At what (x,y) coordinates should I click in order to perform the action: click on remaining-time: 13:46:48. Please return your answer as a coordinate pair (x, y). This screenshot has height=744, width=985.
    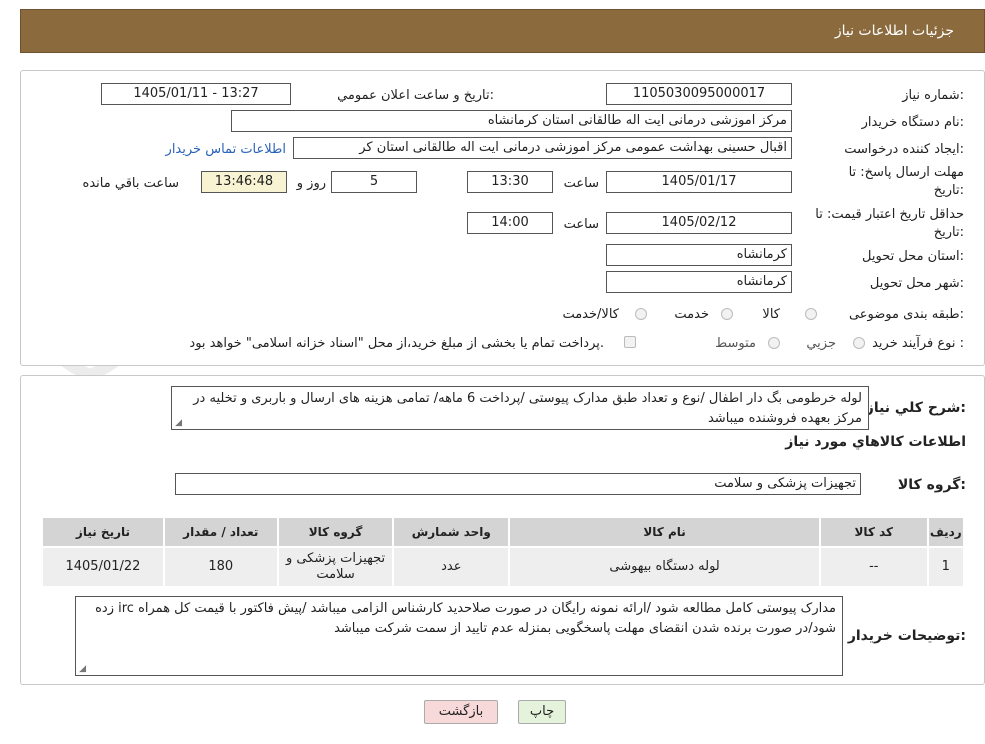
    Looking at the image, I should click on (244, 182).